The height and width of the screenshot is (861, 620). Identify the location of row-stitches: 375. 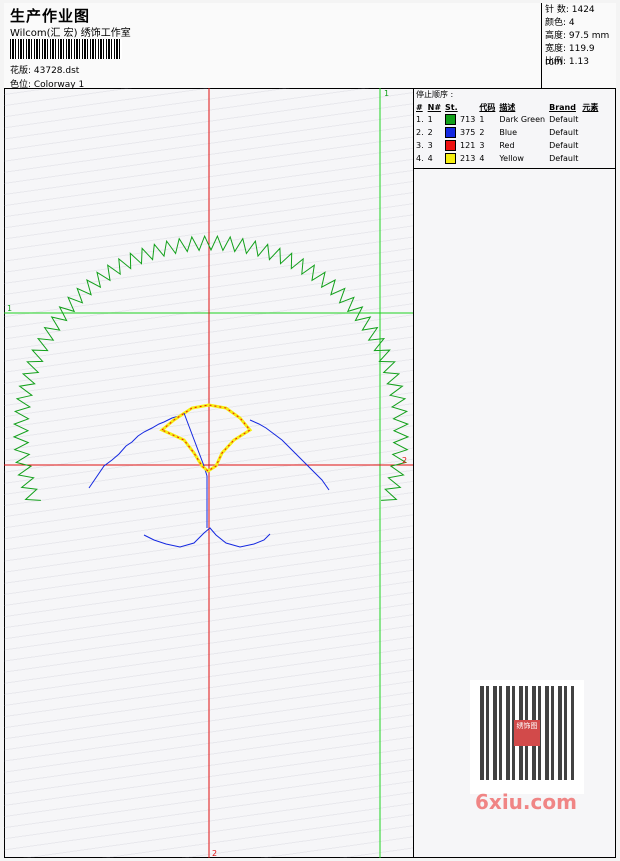
(468, 132).